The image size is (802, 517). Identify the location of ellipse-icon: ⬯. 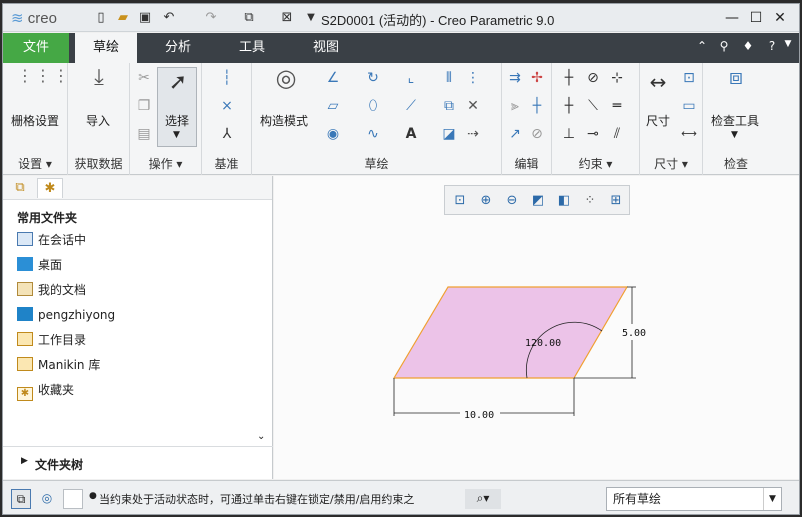
(373, 106).